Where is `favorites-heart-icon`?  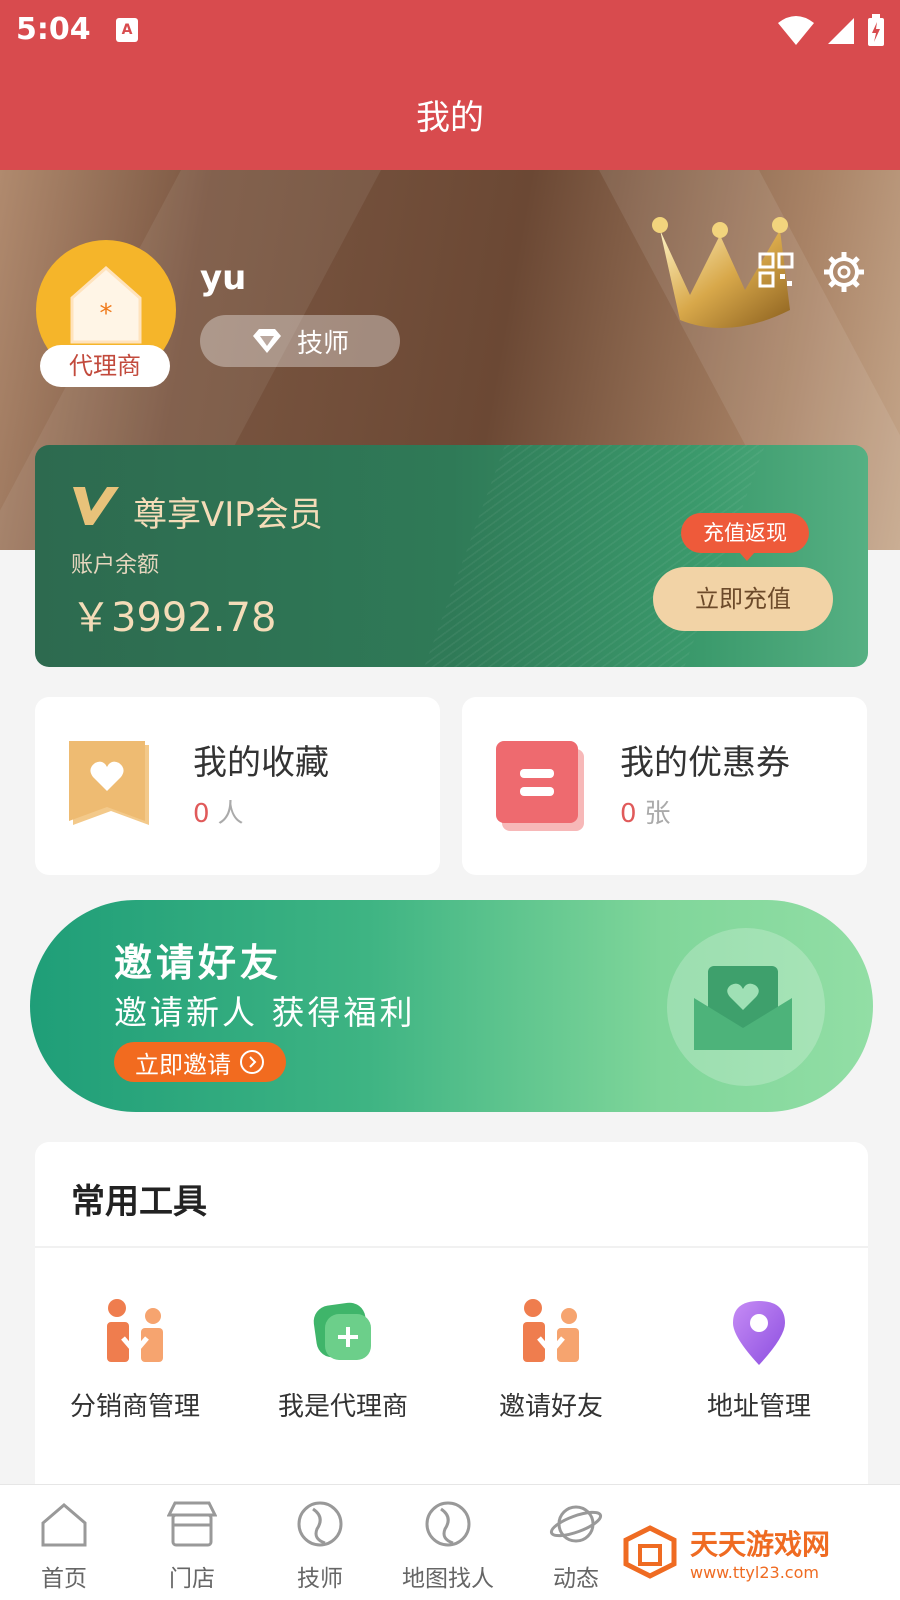 favorites-heart-icon is located at coordinates (109, 783).